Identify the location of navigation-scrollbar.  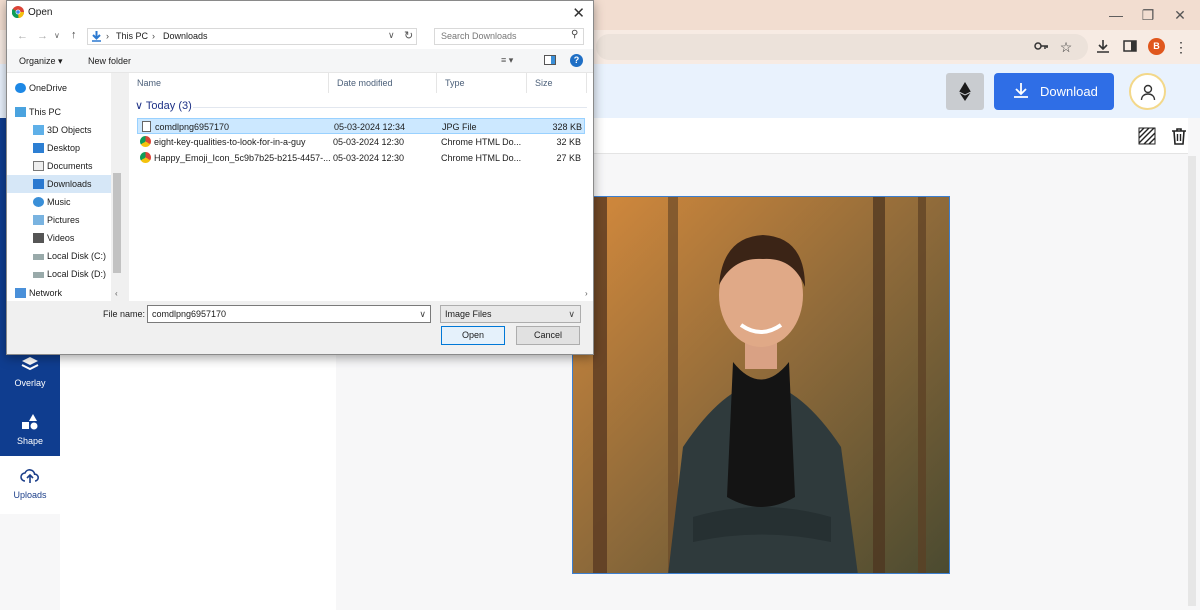
(117, 187).